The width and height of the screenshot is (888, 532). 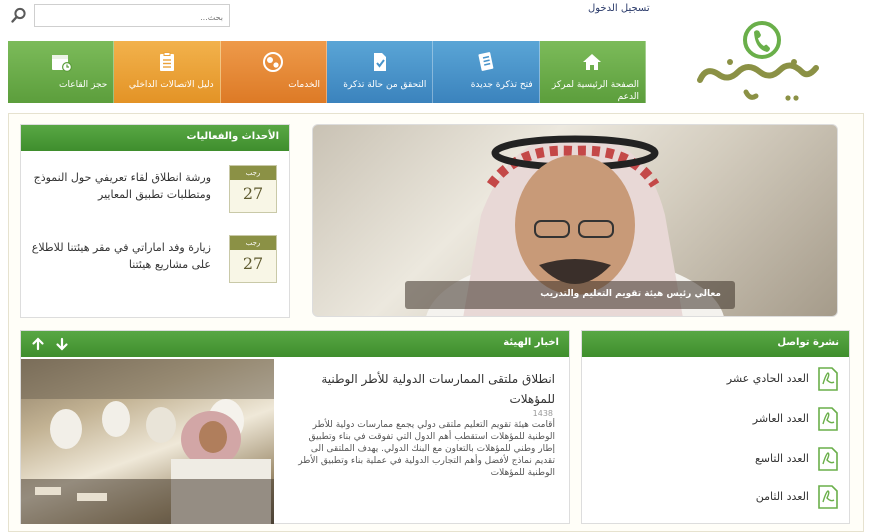 What do you see at coordinates (380, 72) in the screenshot?
I see `nav-tile-check-ticket: التحقق من حالة تذكرة` at bounding box center [380, 72].